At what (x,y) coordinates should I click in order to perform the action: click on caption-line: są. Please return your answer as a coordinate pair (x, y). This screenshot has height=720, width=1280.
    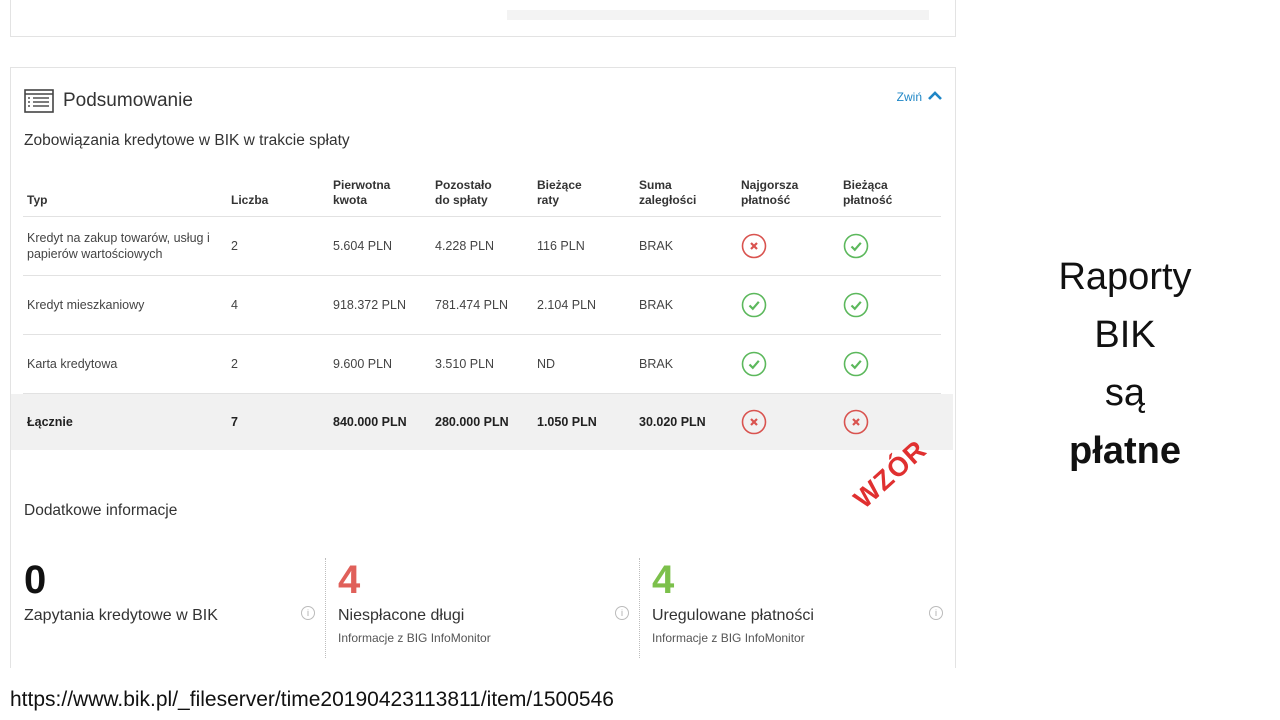
    Looking at the image, I should click on (1125, 393).